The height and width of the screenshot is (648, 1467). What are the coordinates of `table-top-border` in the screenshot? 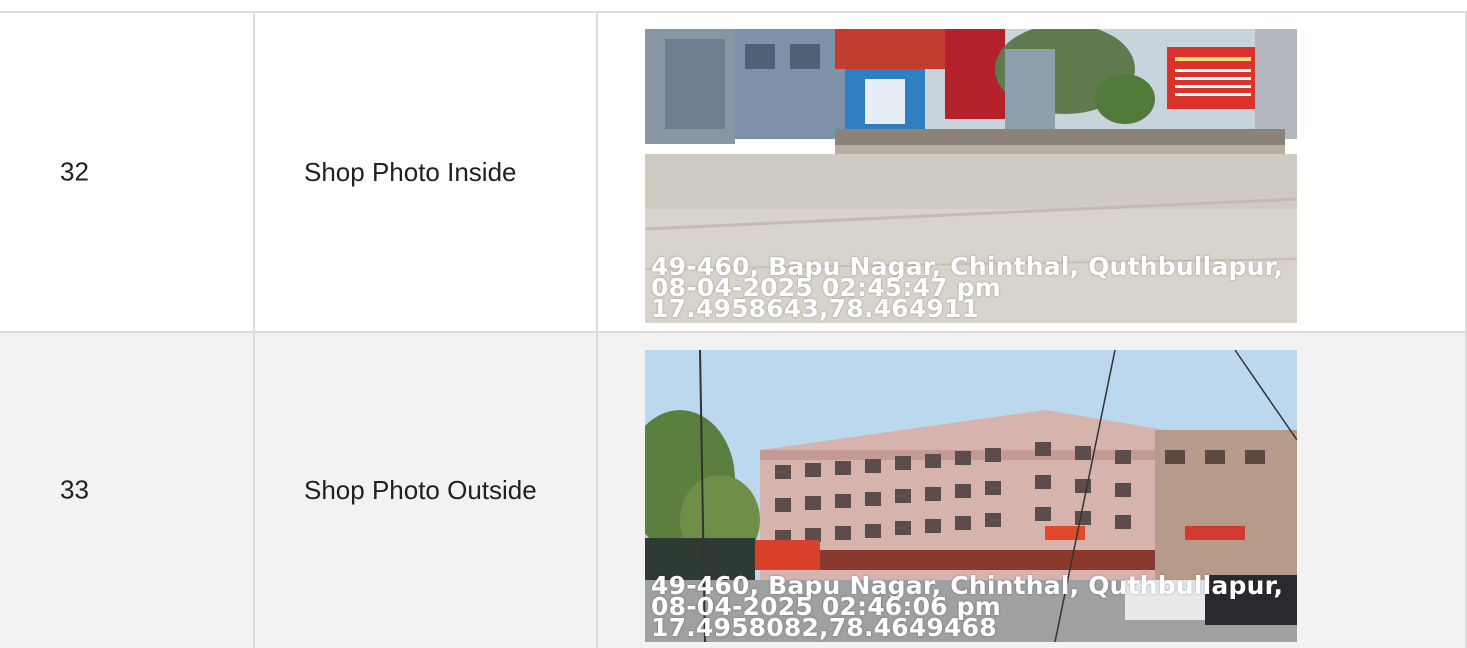 It's located at (733, 12).